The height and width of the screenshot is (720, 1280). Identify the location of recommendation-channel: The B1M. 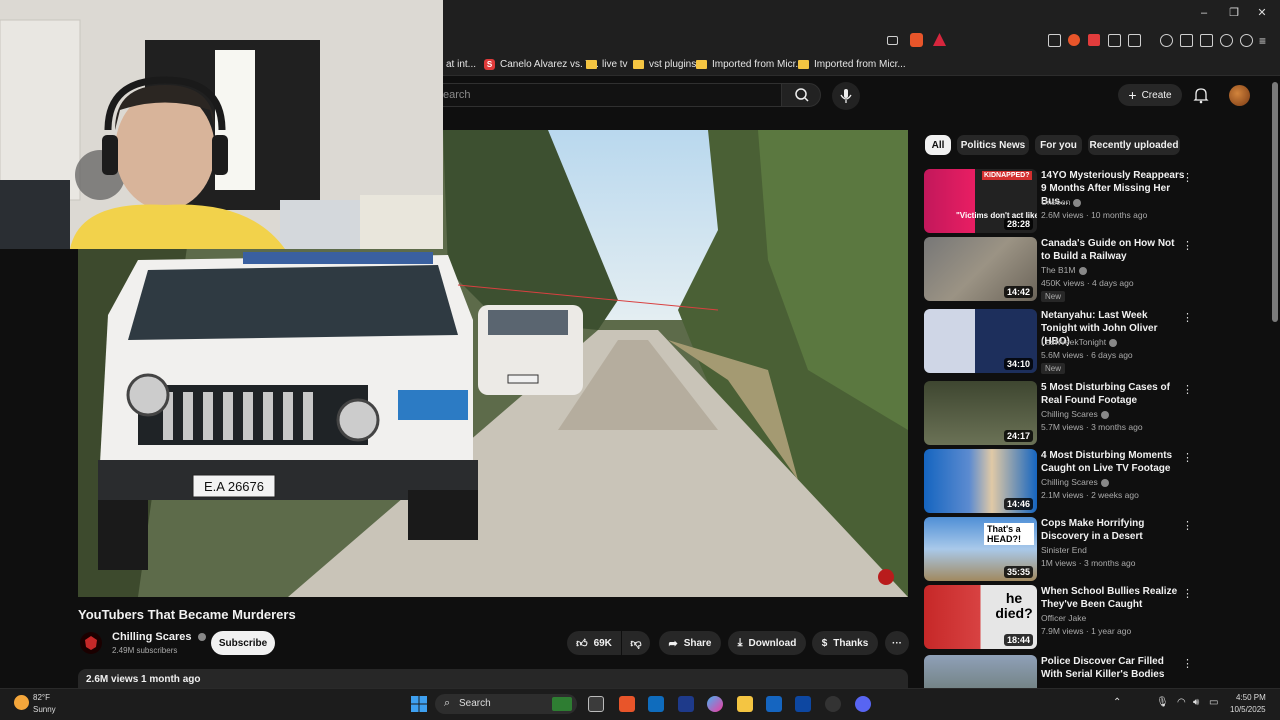
(1064, 270).